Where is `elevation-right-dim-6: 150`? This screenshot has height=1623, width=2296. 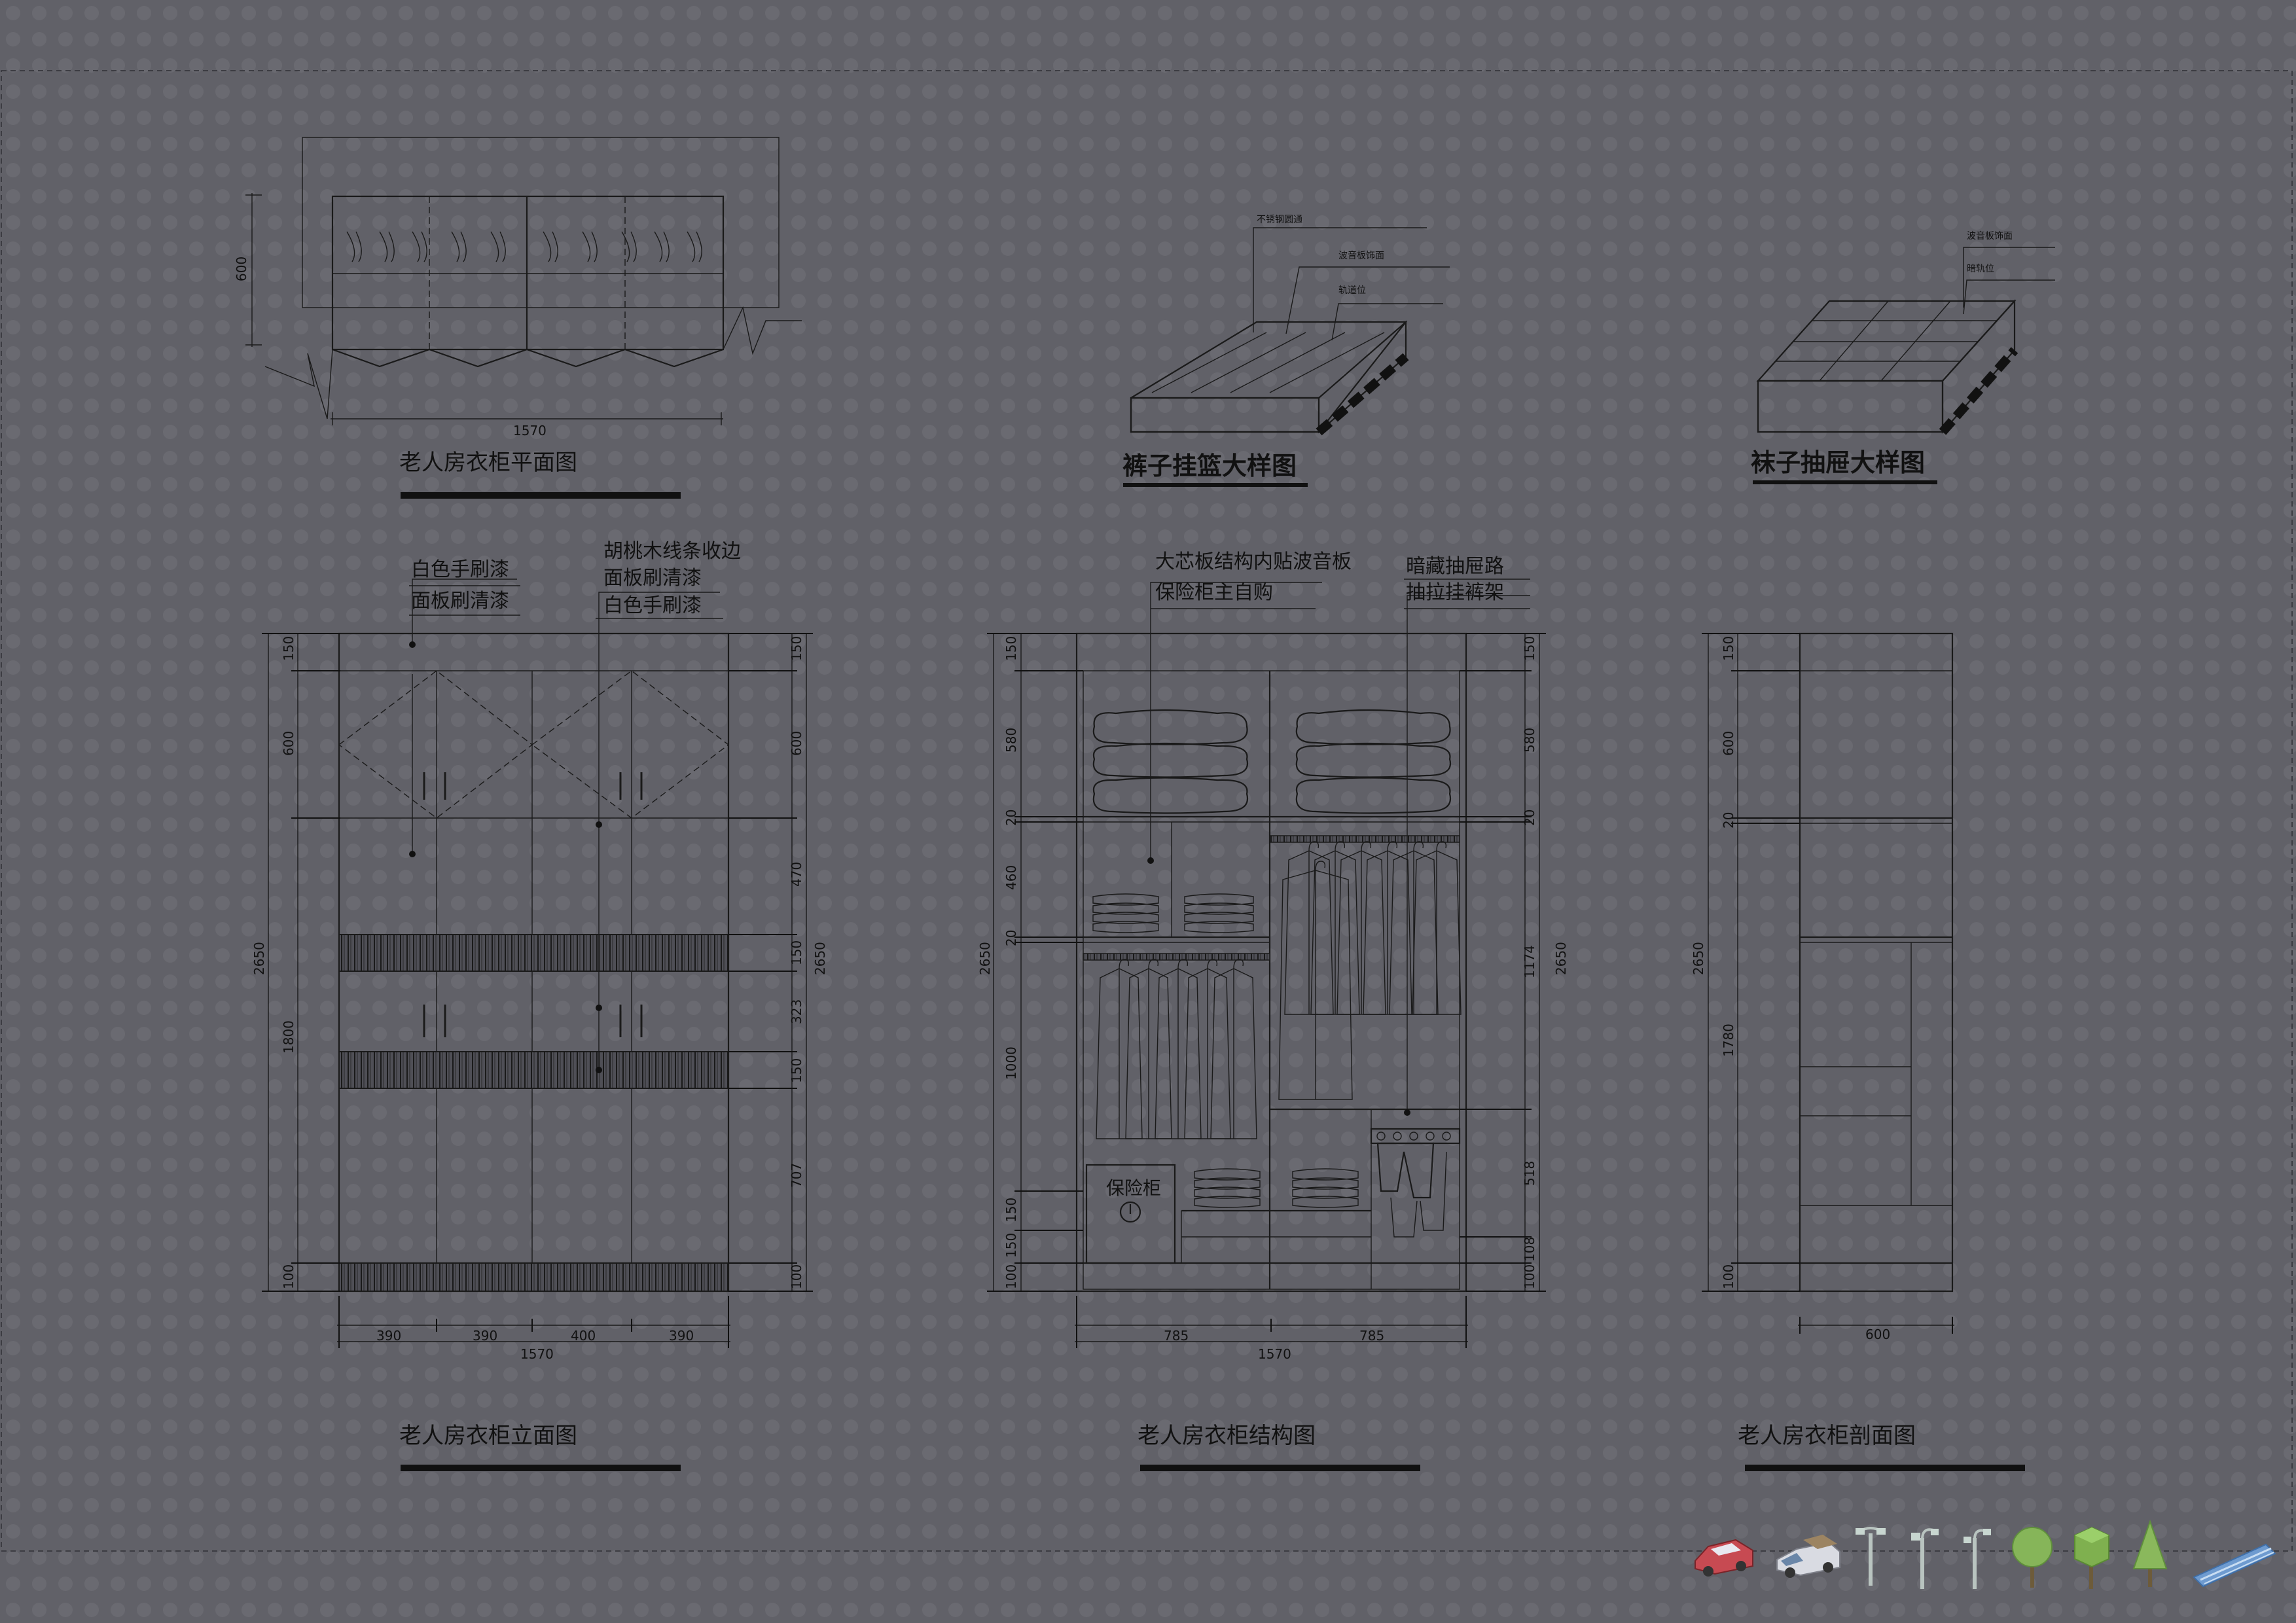
elevation-right-dim-6: 150 is located at coordinates (796, 1070).